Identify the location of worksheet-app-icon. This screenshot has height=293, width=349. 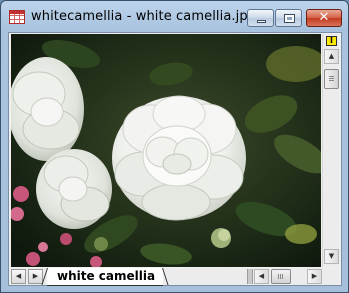
(17, 17).